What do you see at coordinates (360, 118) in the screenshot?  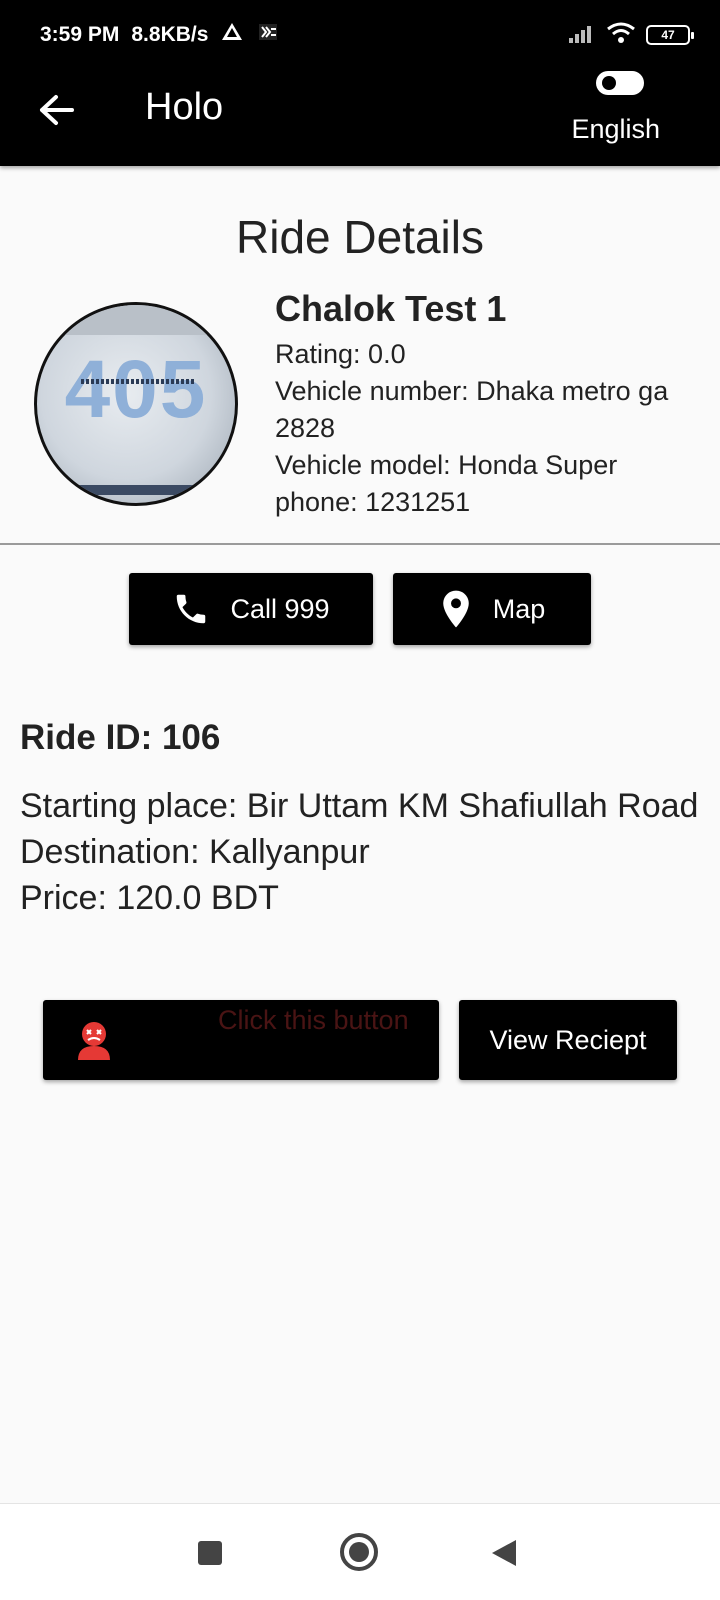 I see `app-bar: Holo English` at bounding box center [360, 118].